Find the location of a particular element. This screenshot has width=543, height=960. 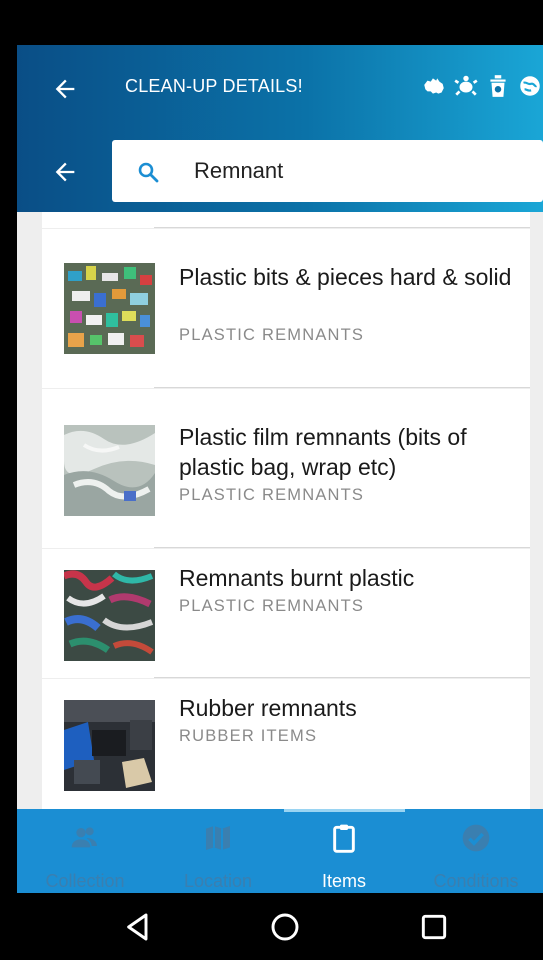

tab-items: Items is located at coordinates (344, 851).